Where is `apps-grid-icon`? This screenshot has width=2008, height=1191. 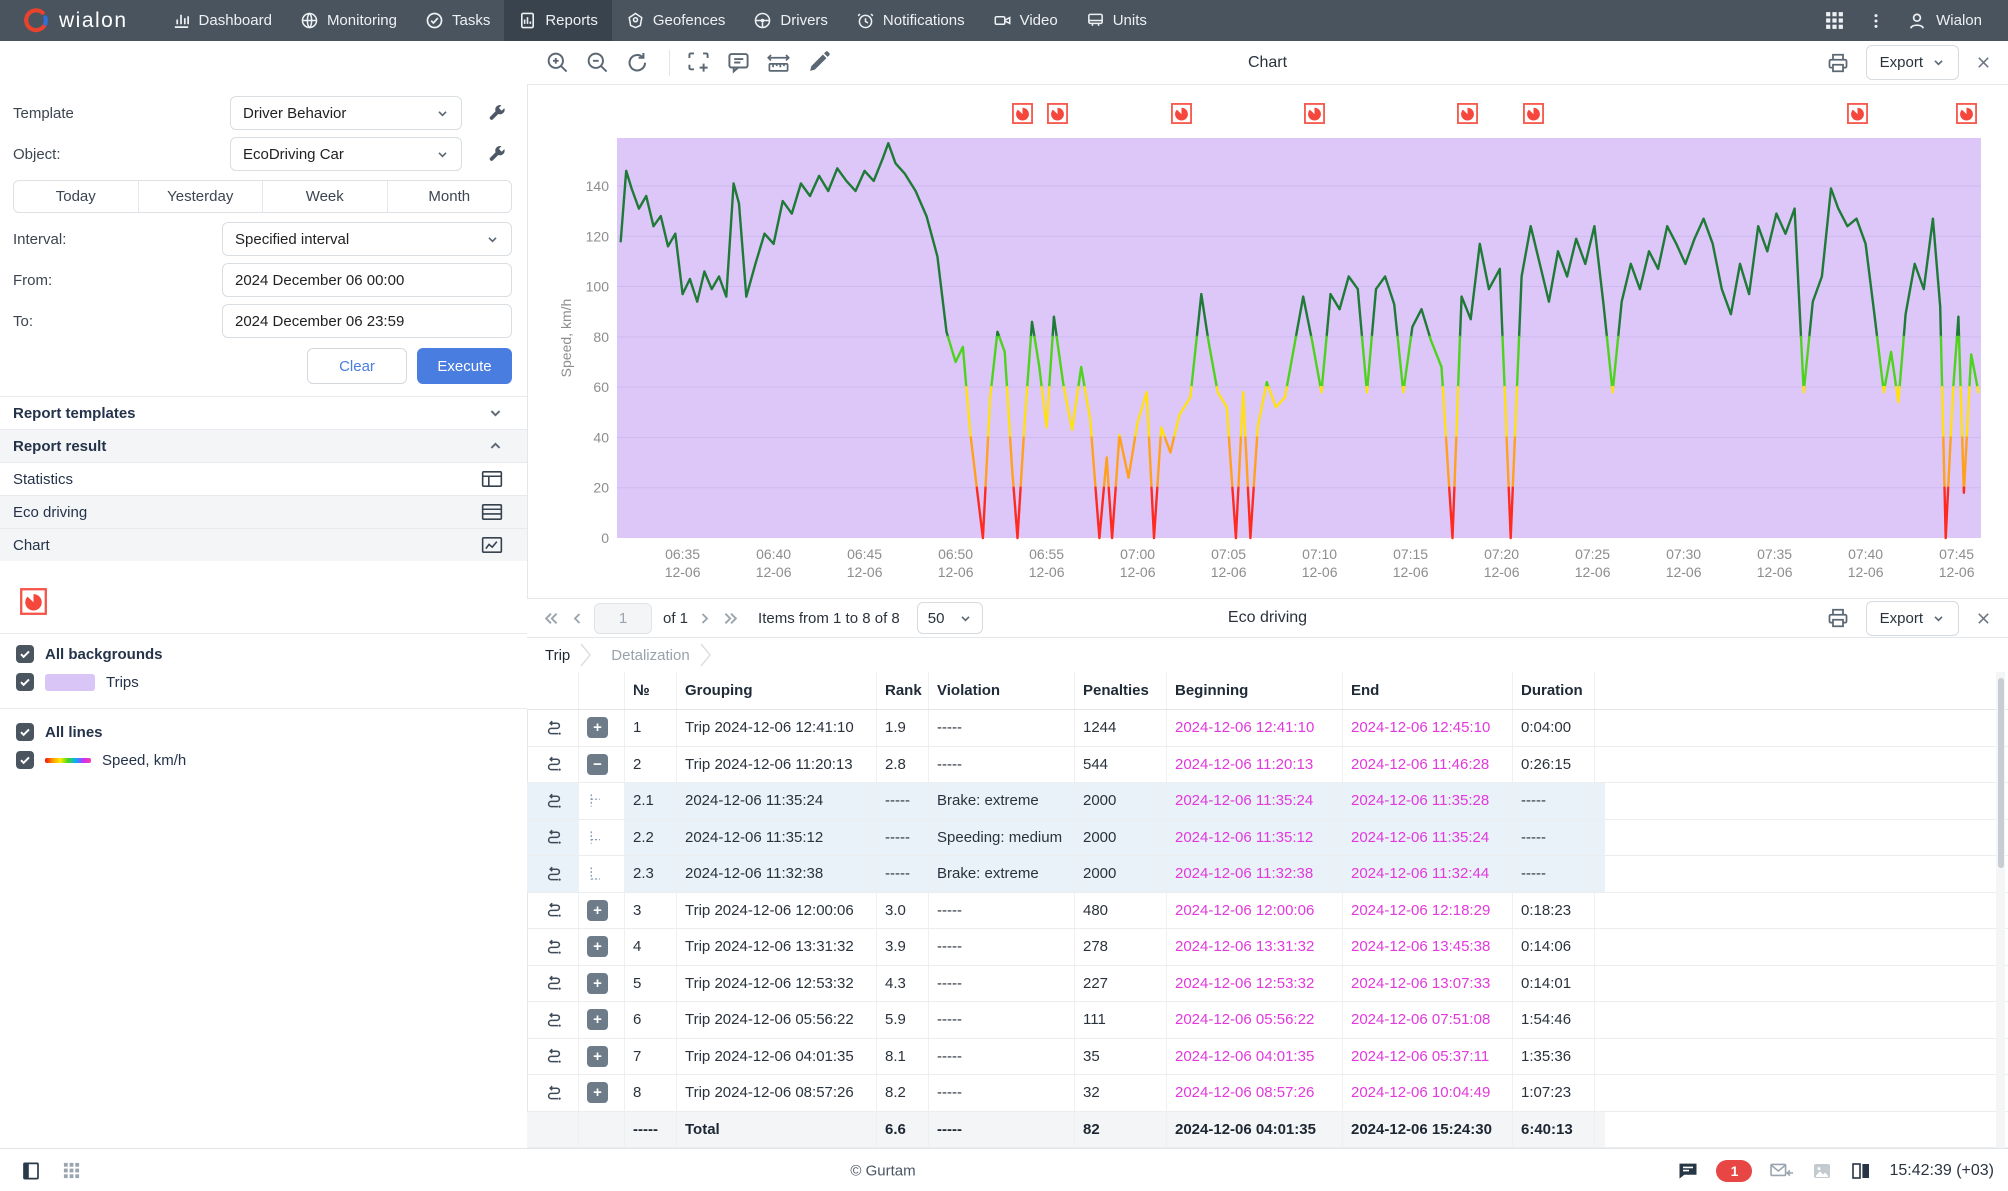 apps-grid-icon is located at coordinates (1834, 20).